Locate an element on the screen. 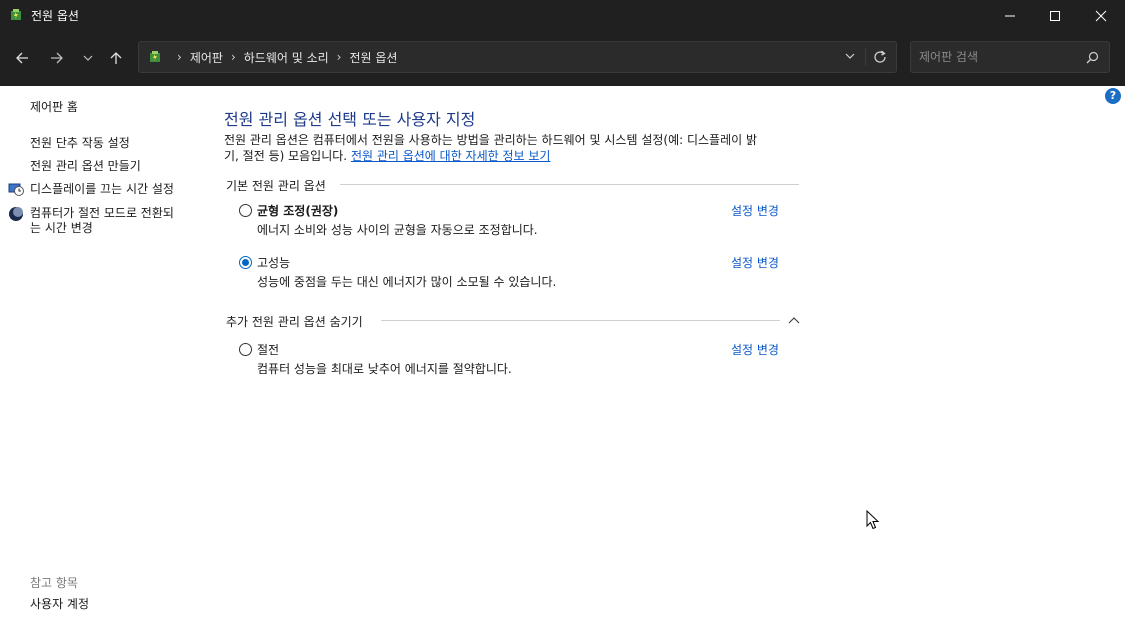  close-icon is located at coordinates (1101, 15).